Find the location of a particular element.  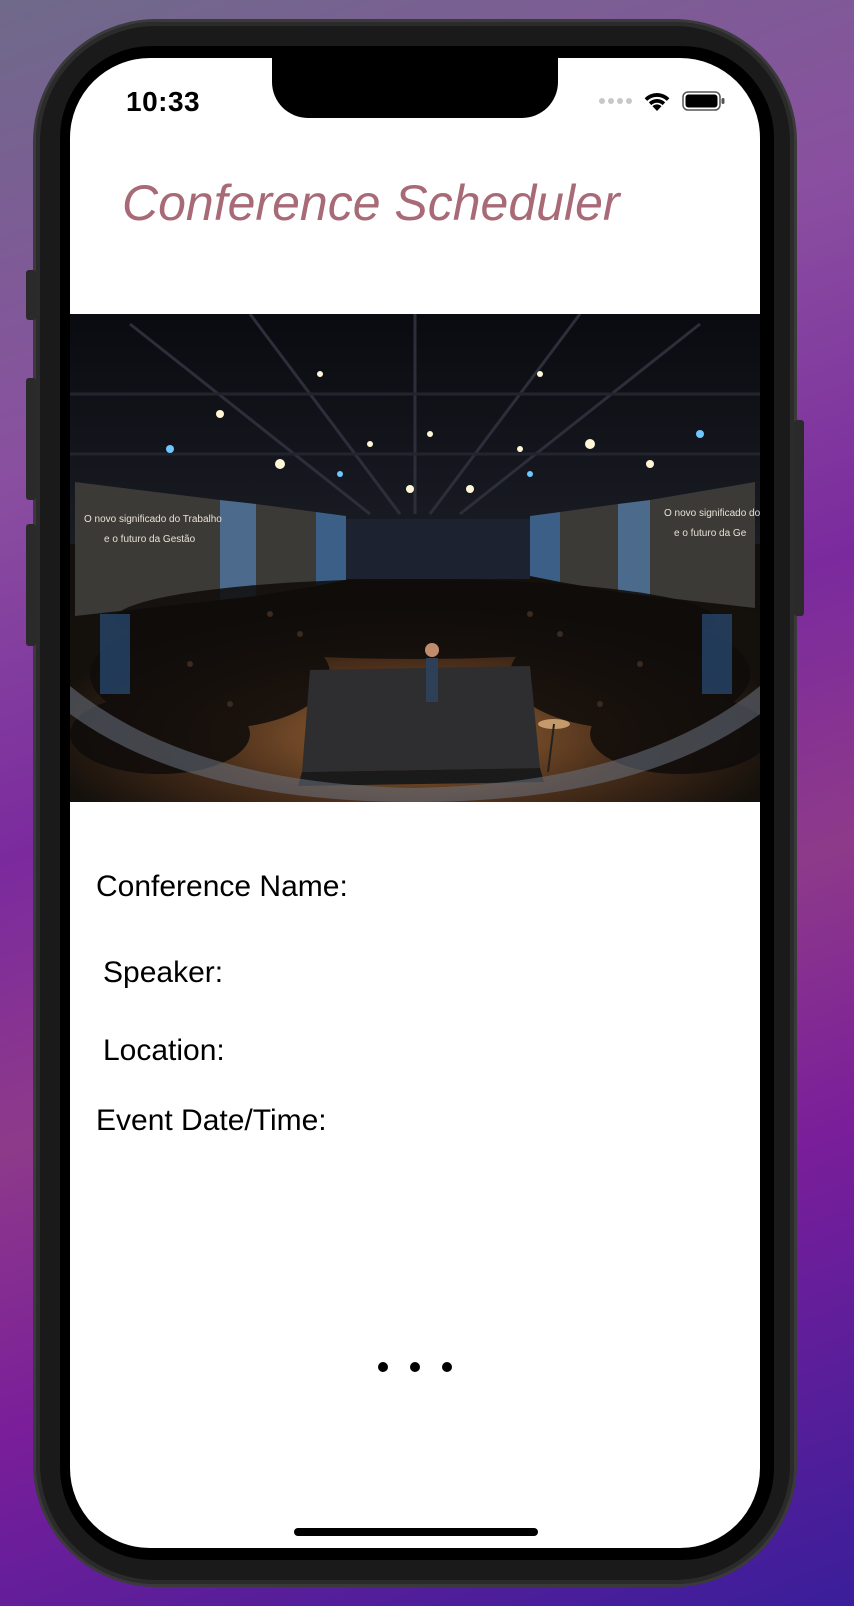

event-datetime-label: Event Date/Time: is located at coordinates (211, 1120).